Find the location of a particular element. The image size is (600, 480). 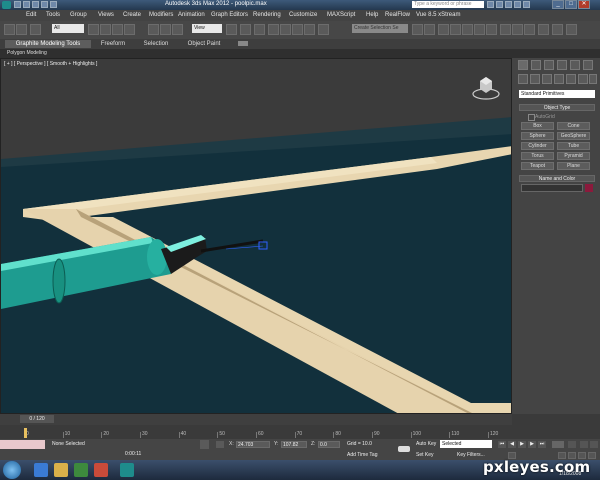

maxscript-listener is located at coordinates (22, 444).